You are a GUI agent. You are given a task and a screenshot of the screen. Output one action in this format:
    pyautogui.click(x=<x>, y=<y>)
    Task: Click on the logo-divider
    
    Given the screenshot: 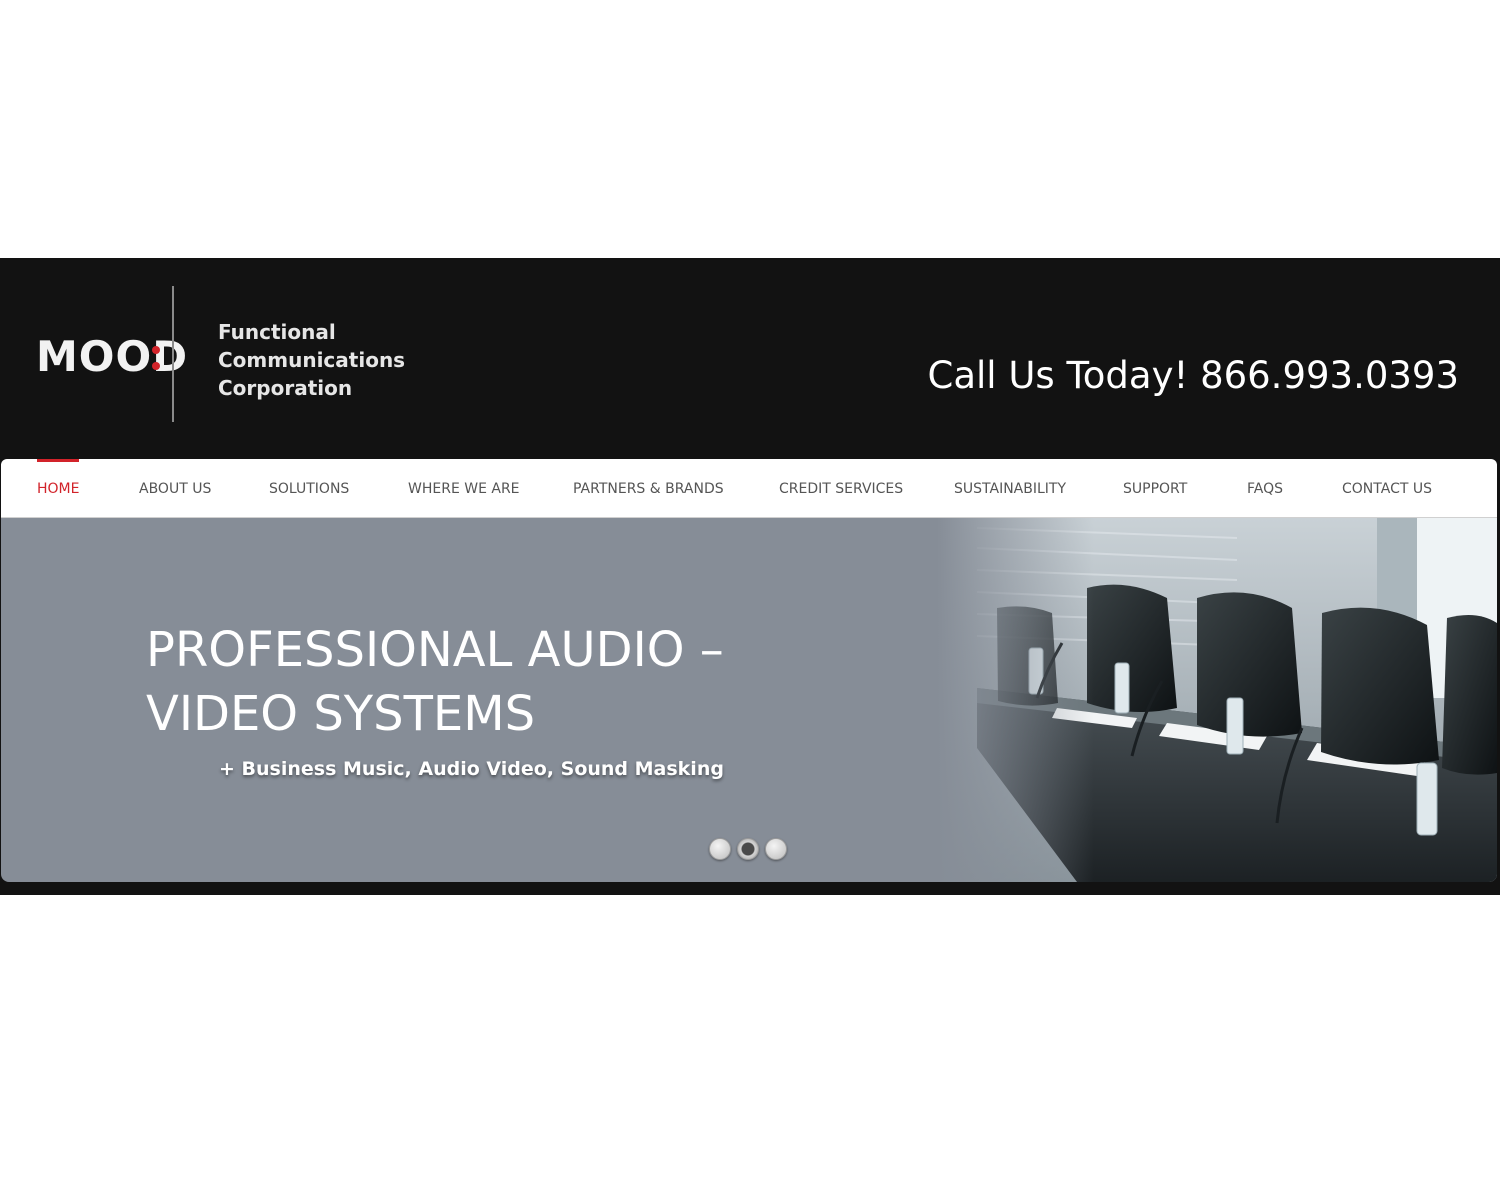 What is the action you would take?
    pyautogui.click(x=173, y=354)
    